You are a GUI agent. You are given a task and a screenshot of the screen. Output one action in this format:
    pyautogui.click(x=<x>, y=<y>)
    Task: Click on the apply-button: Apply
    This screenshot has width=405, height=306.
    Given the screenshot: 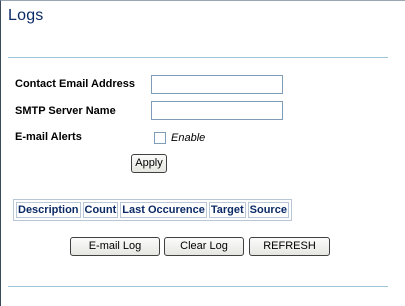 What is the action you would take?
    pyautogui.click(x=149, y=163)
    